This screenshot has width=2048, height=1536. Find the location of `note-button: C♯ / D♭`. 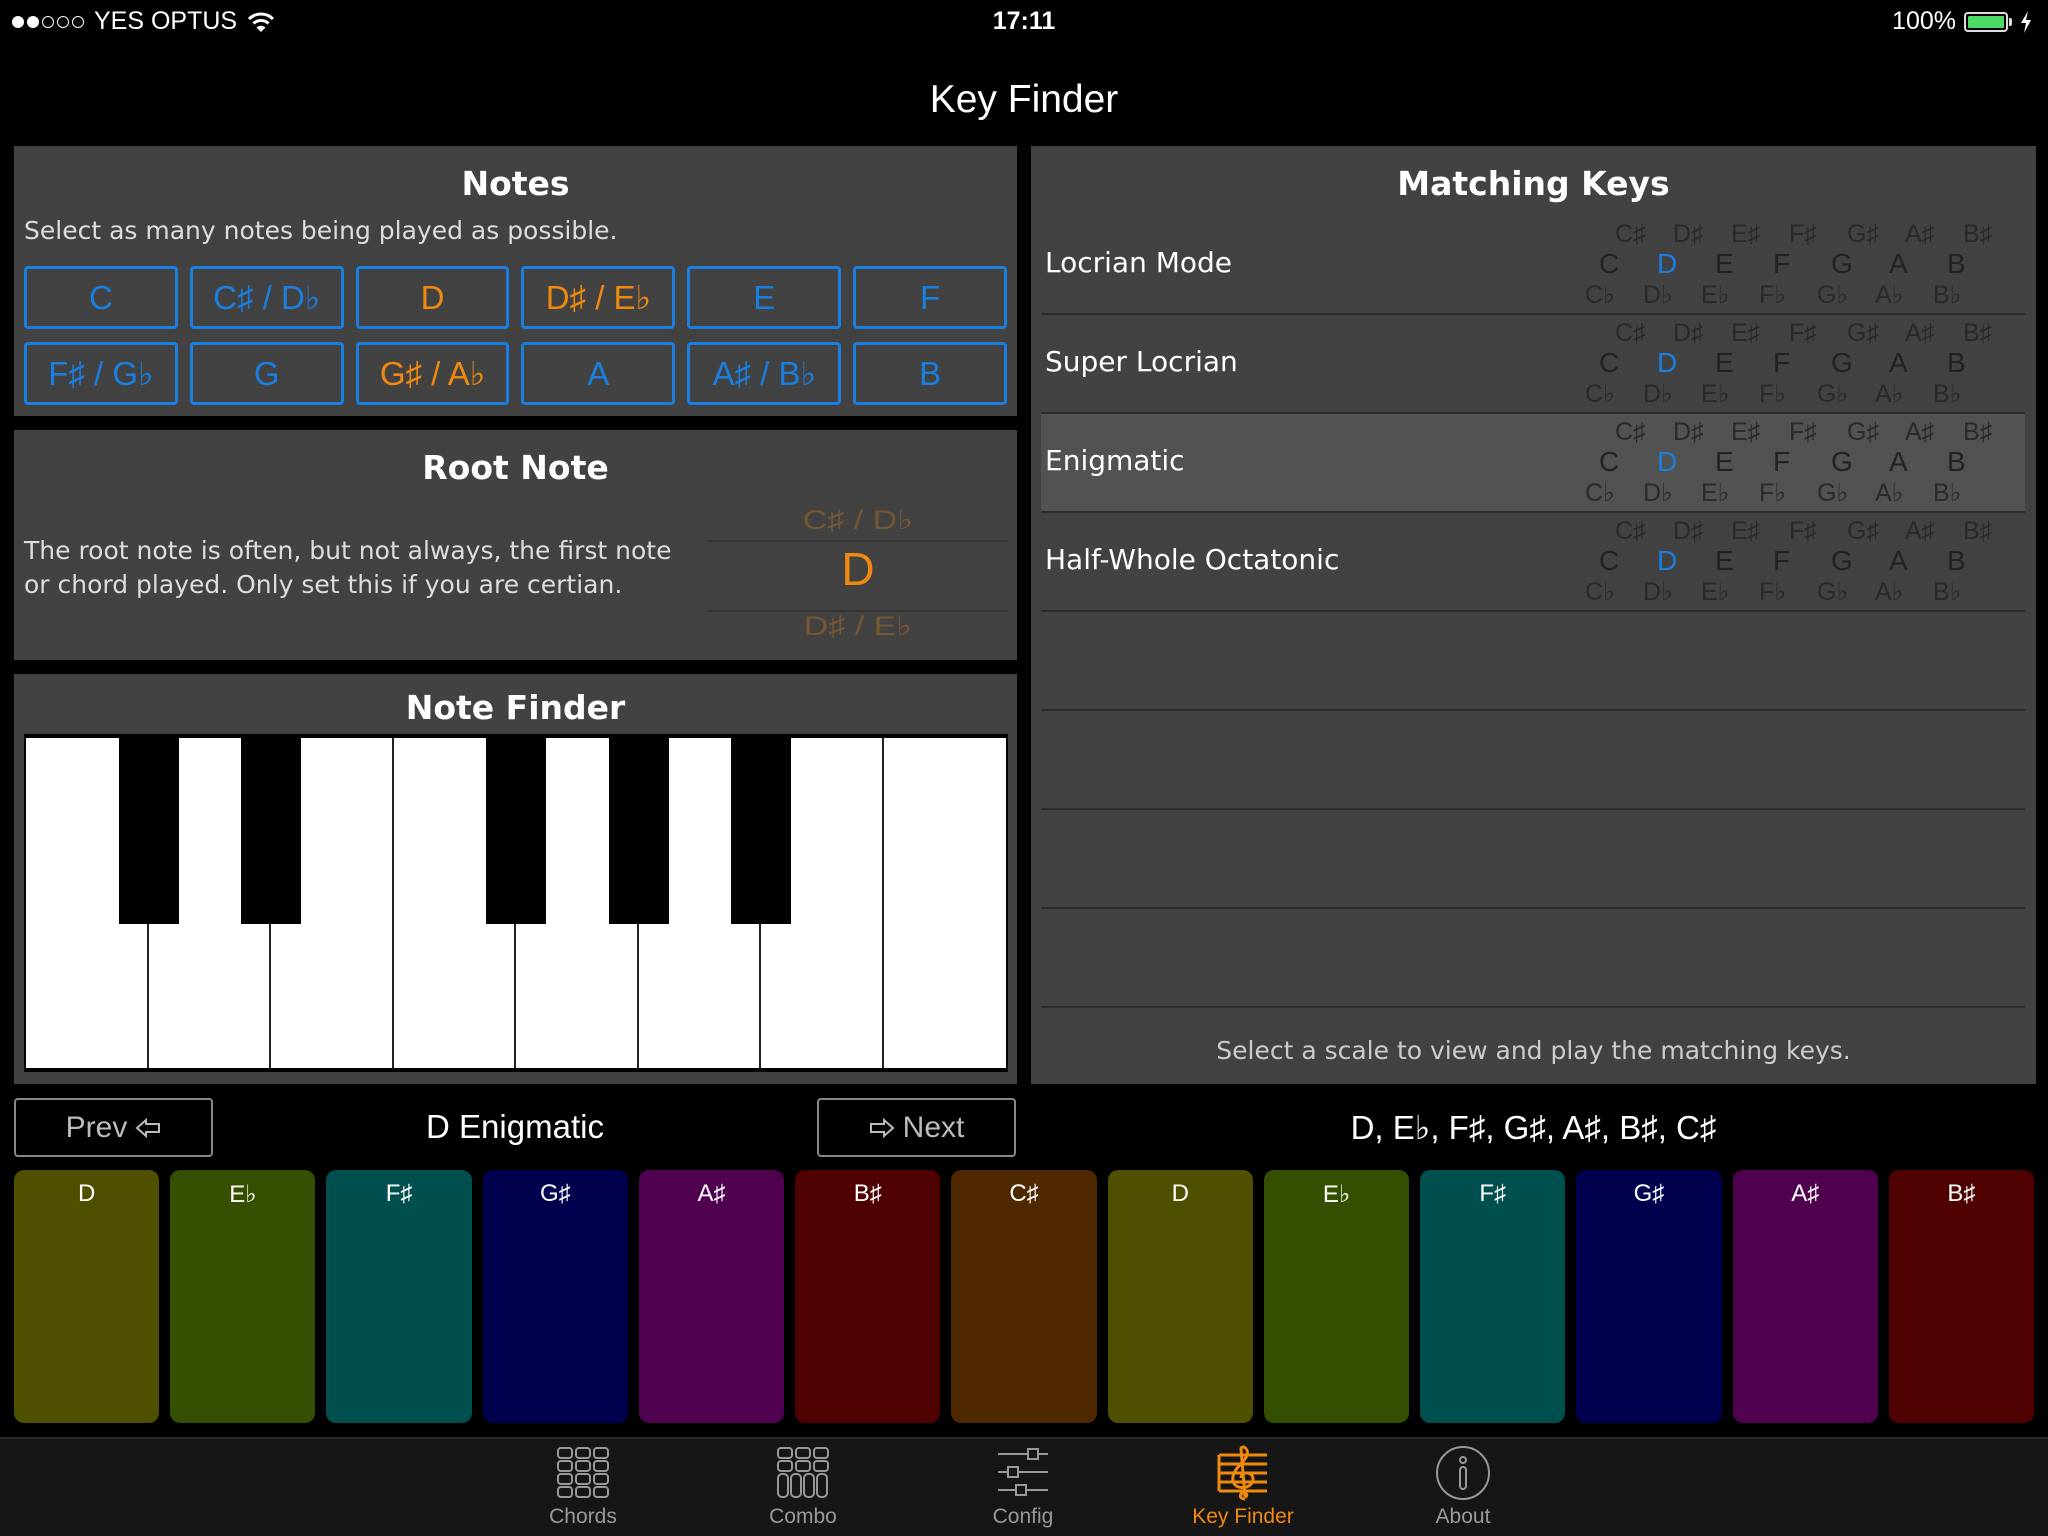

note-button: C♯ / D♭ is located at coordinates (266, 297).